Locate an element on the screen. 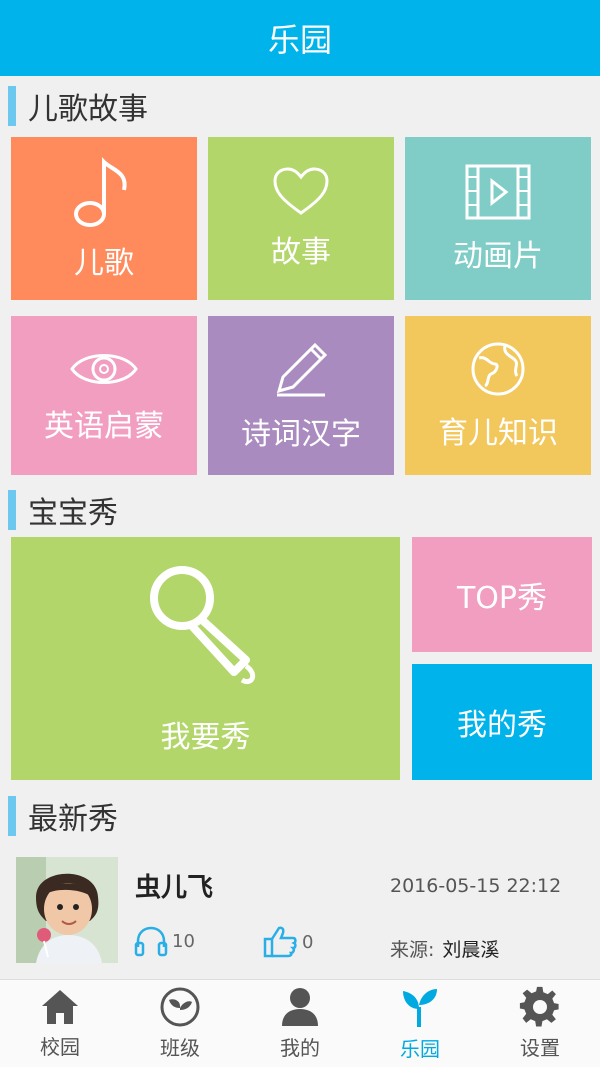 This screenshot has height=1067, width=600. tile-parenting: 育儿知识 is located at coordinates (498, 395).